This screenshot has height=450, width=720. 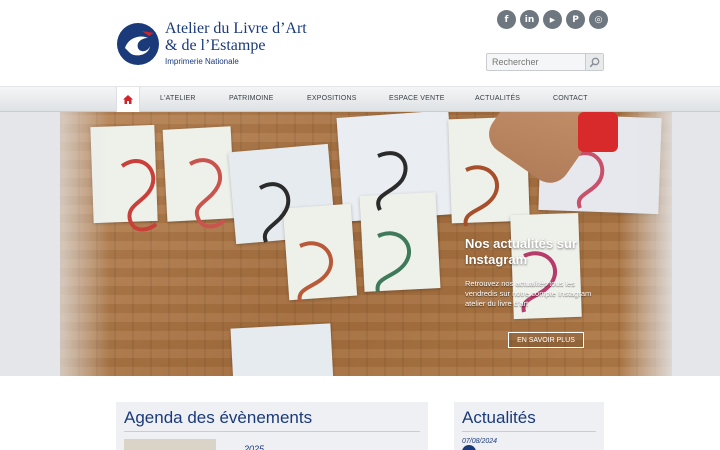 What do you see at coordinates (254, 447) in the screenshot?
I see `agenda-year: 2025` at bounding box center [254, 447].